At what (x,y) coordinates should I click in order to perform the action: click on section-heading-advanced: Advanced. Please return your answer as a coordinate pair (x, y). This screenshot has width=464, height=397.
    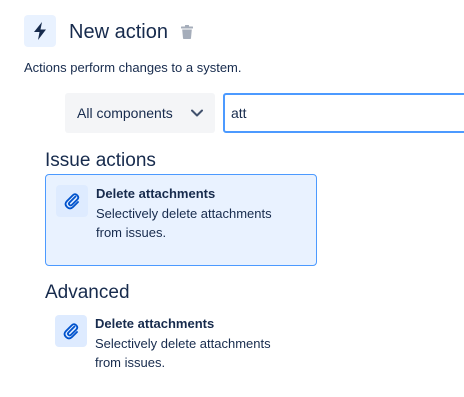
    Looking at the image, I should click on (87, 292).